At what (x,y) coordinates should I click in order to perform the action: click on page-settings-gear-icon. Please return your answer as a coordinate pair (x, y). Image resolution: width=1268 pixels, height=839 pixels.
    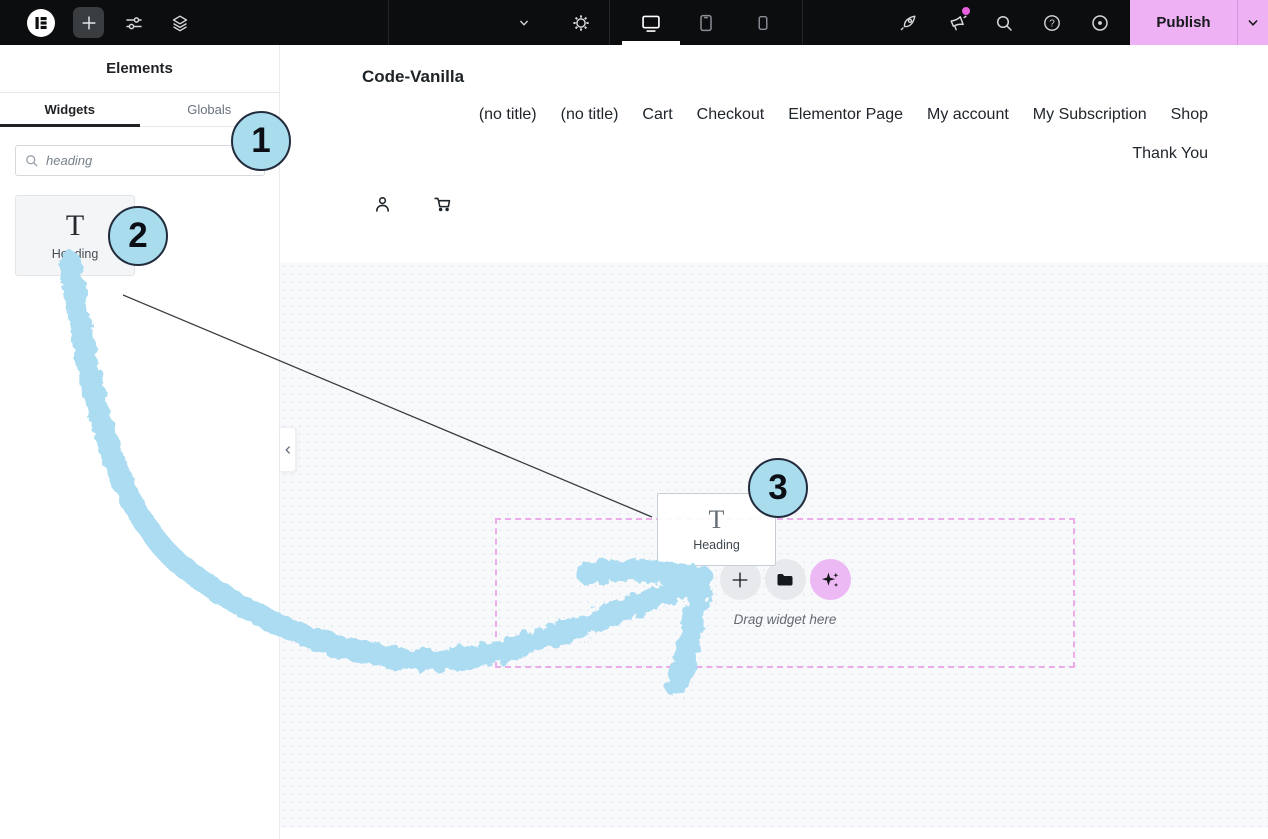
    Looking at the image, I should click on (581, 22).